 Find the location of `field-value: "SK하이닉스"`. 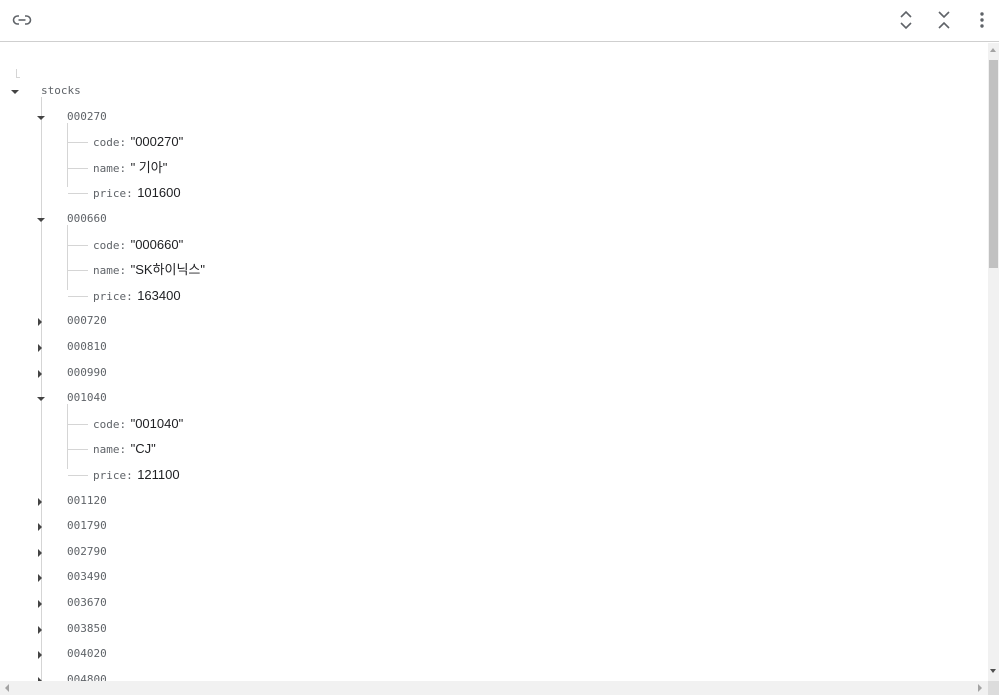

field-value: "SK하이닉스" is located at coordinates (168, 269).